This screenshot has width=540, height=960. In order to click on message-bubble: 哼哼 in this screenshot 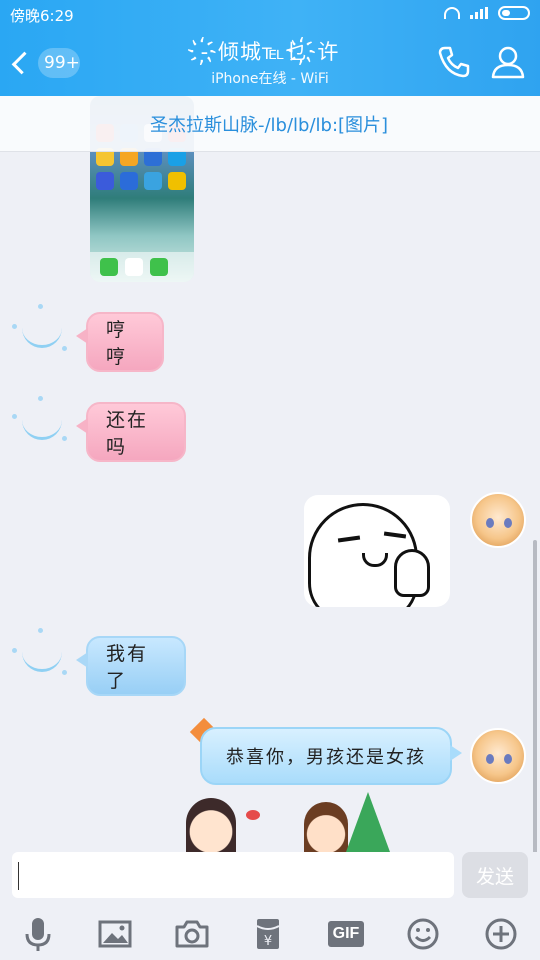, I will do `click(120, 342)`.